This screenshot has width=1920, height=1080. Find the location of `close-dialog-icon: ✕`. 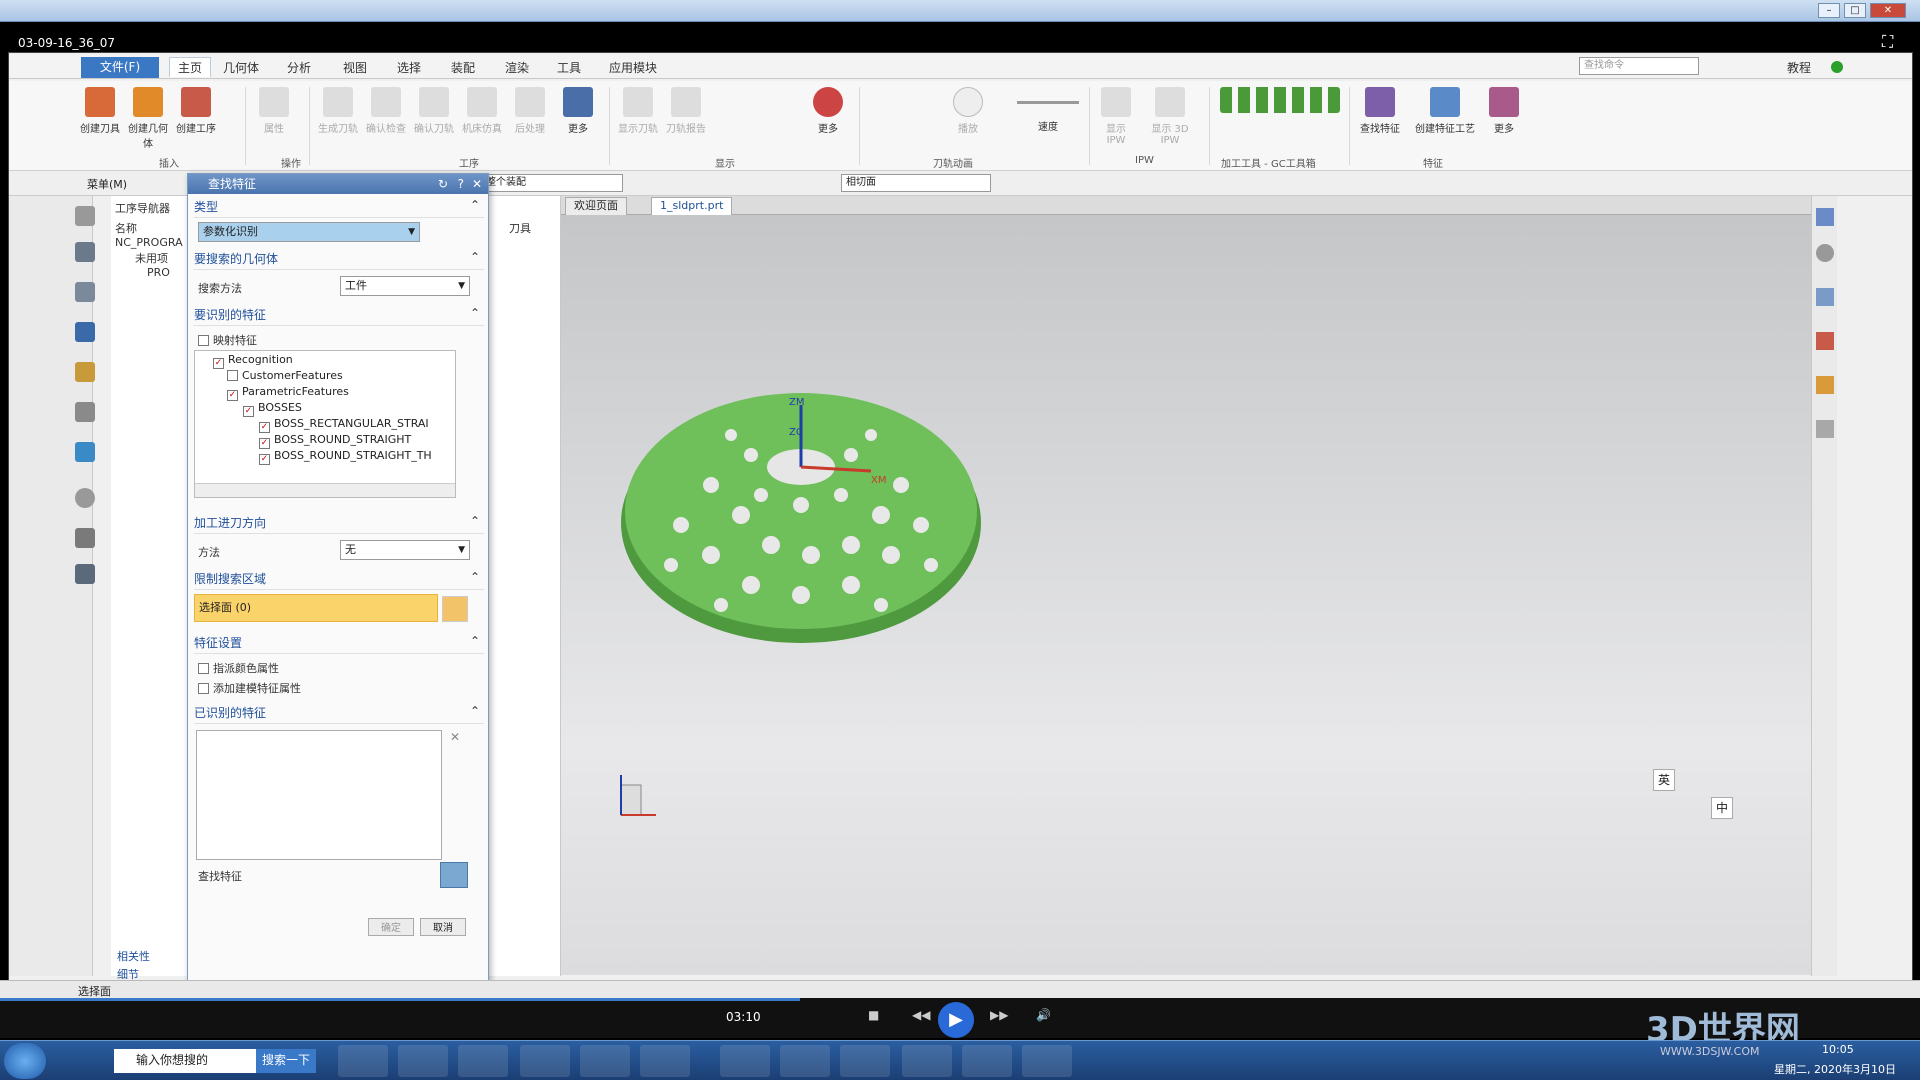

close-dialog-icon: ✕ is located at coordinates (477, 184).